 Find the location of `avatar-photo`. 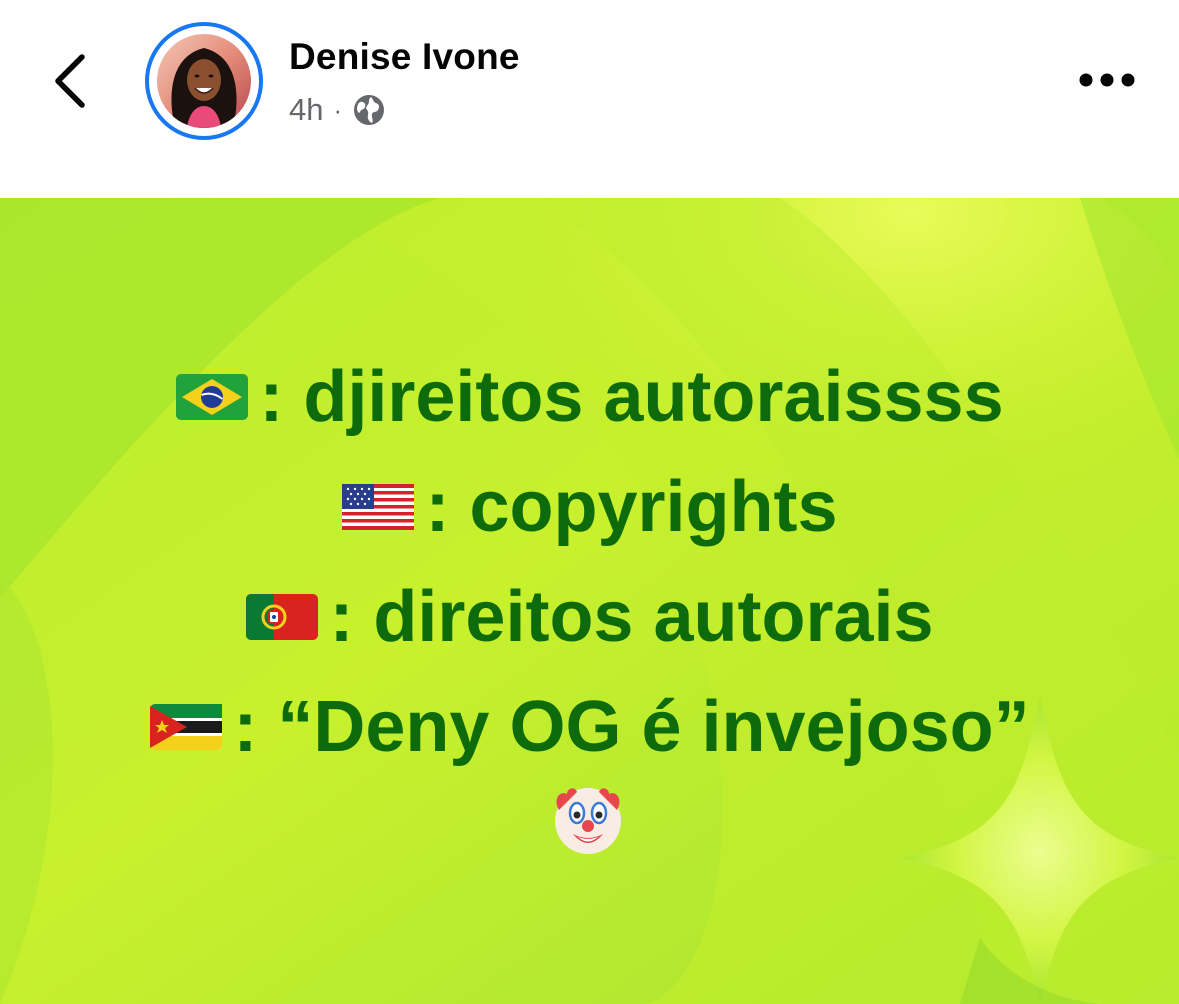

avatar-photo is located at coordinates (204, 81).